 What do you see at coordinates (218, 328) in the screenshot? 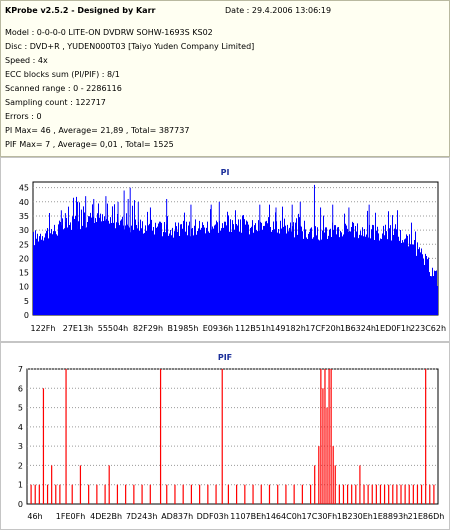
I see `pi-x-tick-label: E0936h` at bounding box center [218, 328].